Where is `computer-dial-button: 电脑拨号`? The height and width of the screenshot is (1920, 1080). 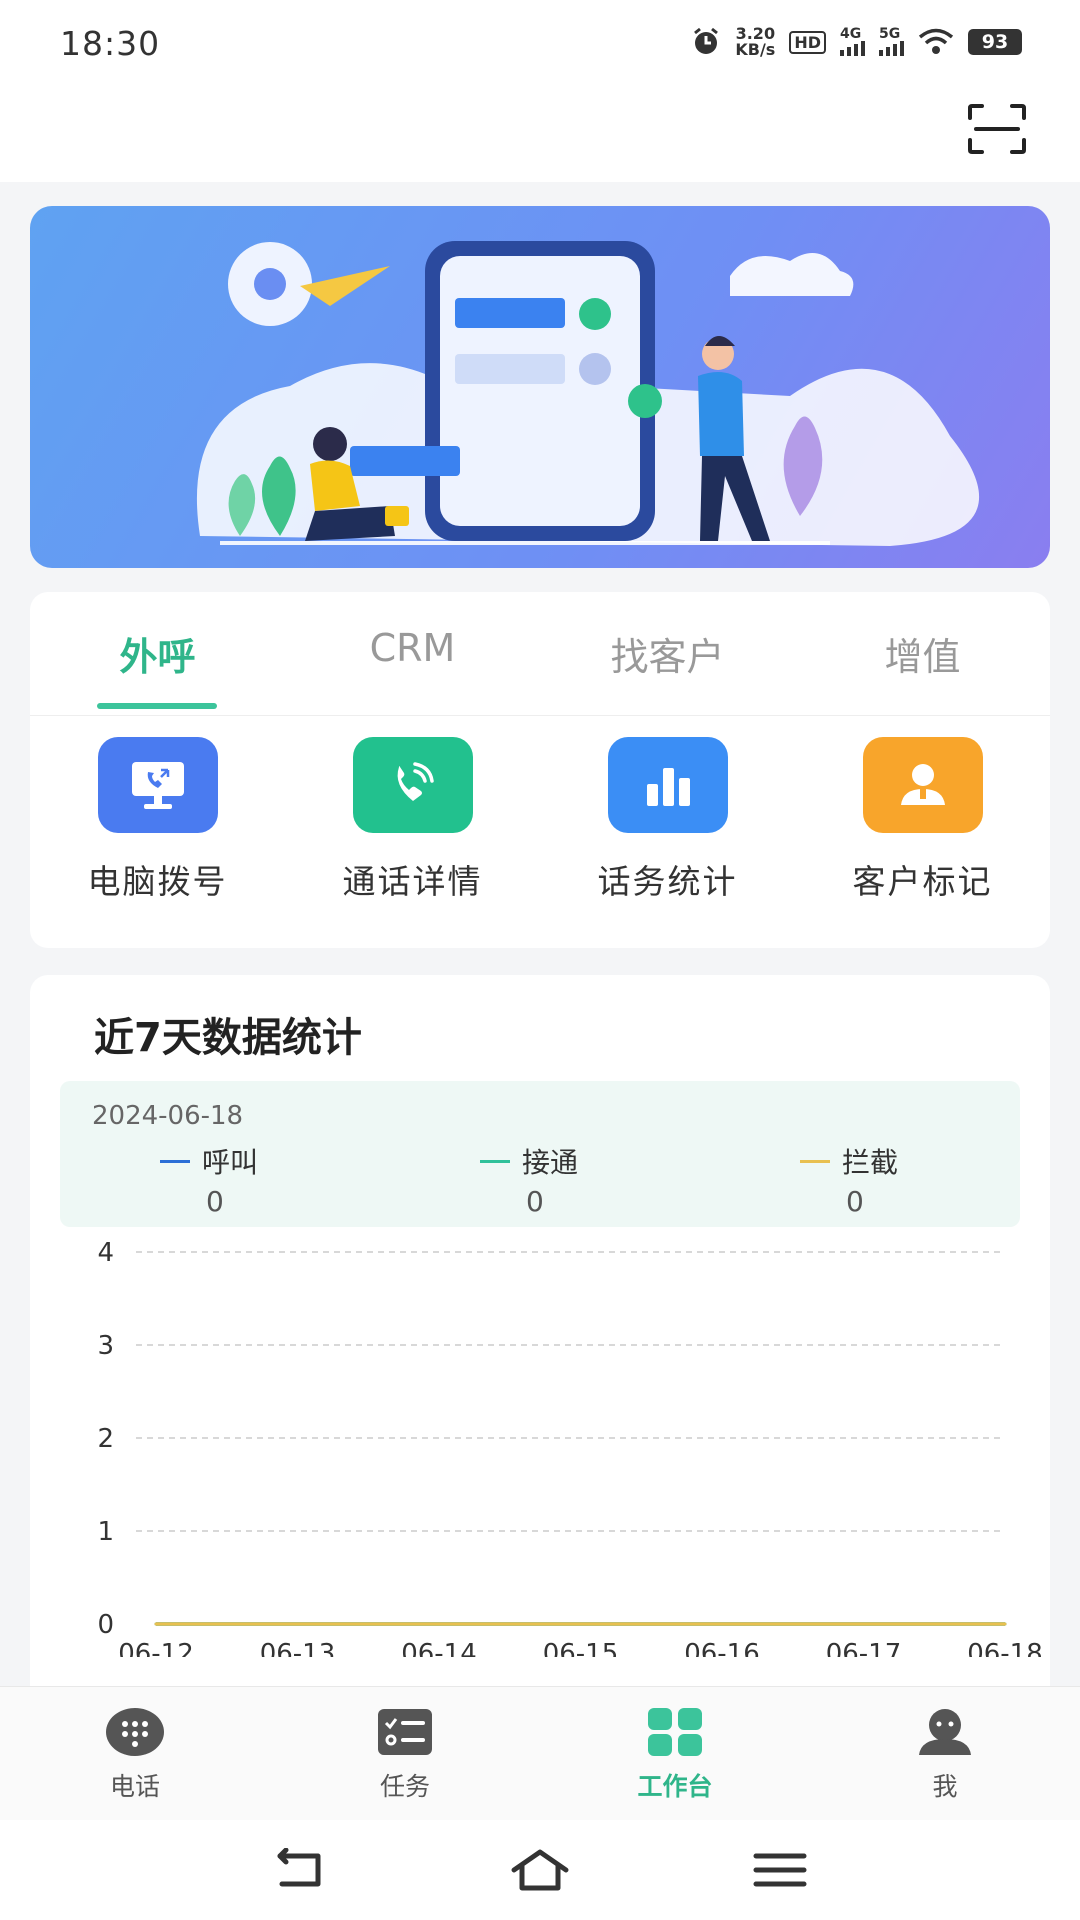
computer-dial-button: 电脑拨号 is located at coordinates (157, 820).